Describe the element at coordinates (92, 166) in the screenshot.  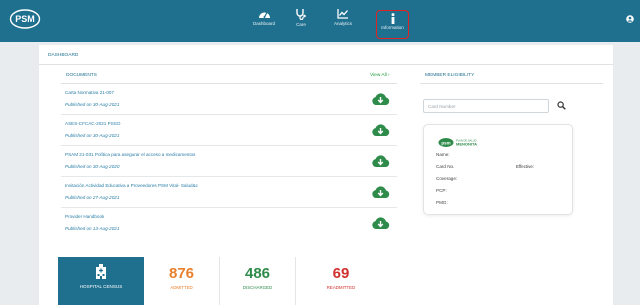
I see `document-date: Published on 30-Aug-2020` at that location.